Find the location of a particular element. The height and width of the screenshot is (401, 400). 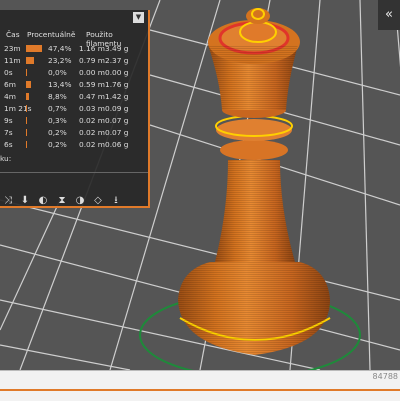

row-length: 0.03 m is located at coordinates (92, 108).